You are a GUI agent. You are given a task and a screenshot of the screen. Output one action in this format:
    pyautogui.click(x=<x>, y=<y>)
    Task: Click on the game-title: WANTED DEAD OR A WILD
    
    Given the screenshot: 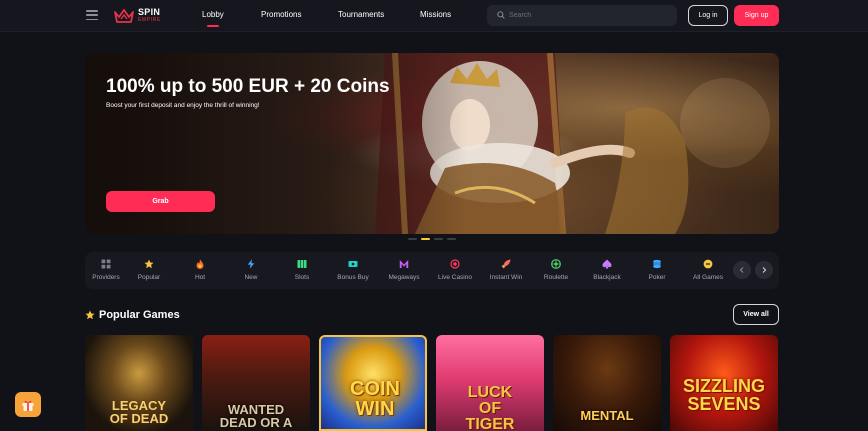 What is the action you would take?
    pyautogui.click(x=256, y=416)
    